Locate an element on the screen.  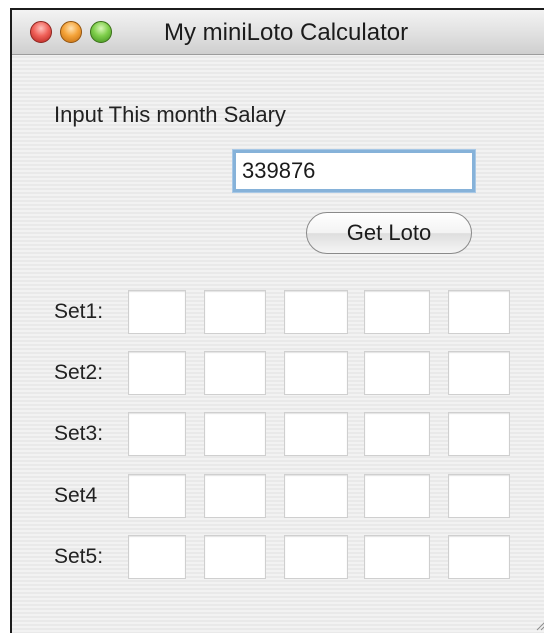
set-3-label: Set3: is located at coordinates (79, 433).